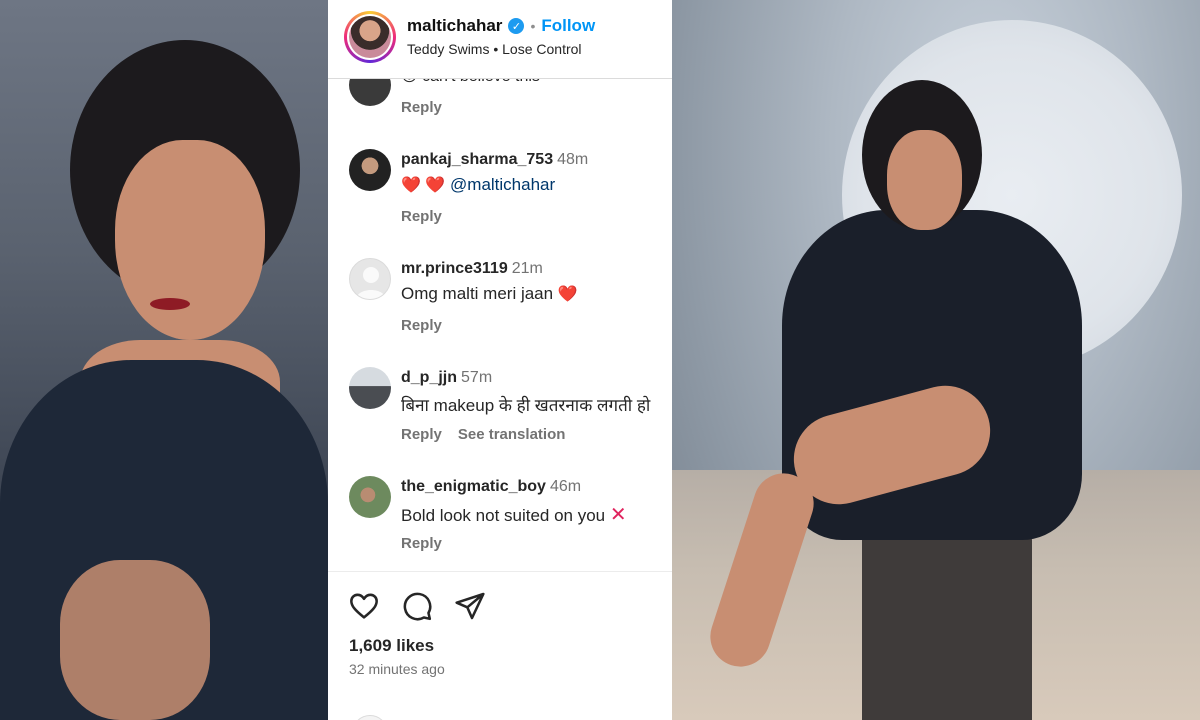  I want to click on post-action-bar: 1,609 likes 32 minutes ago, so click(500, 645).